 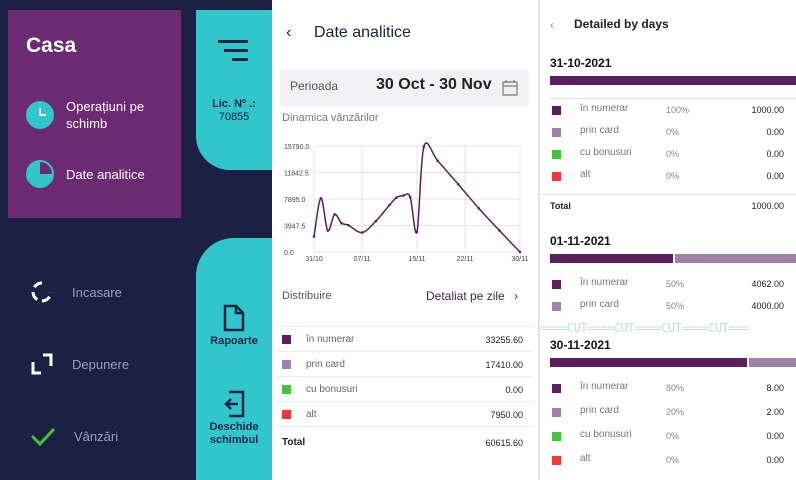 What do you see at coordinates (675, 306) in the screenshot?
I see `row-percent: 50%` at bounding box center [675, 306].